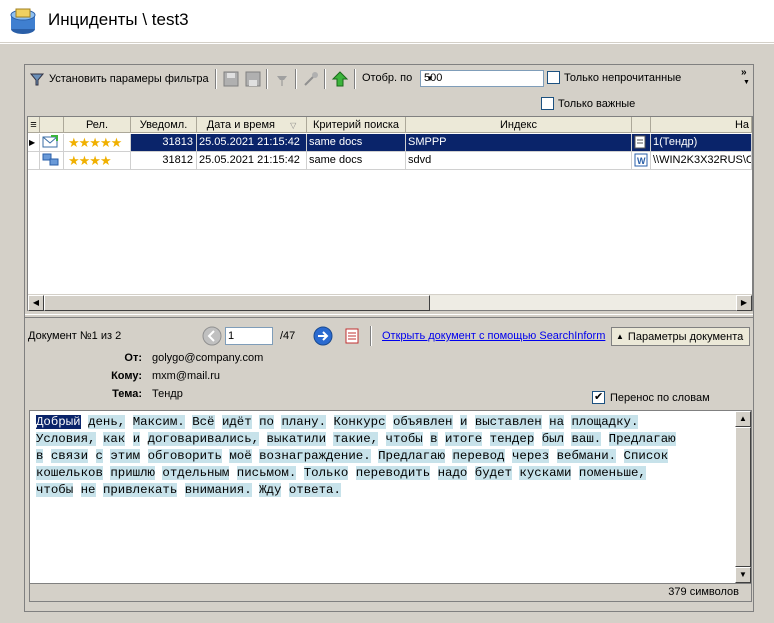 The width and height of the screenshot is (774, 623). Describe the element at coordinates (249, 336) in the screenshot. I see `page-number-input: 1` at that location.